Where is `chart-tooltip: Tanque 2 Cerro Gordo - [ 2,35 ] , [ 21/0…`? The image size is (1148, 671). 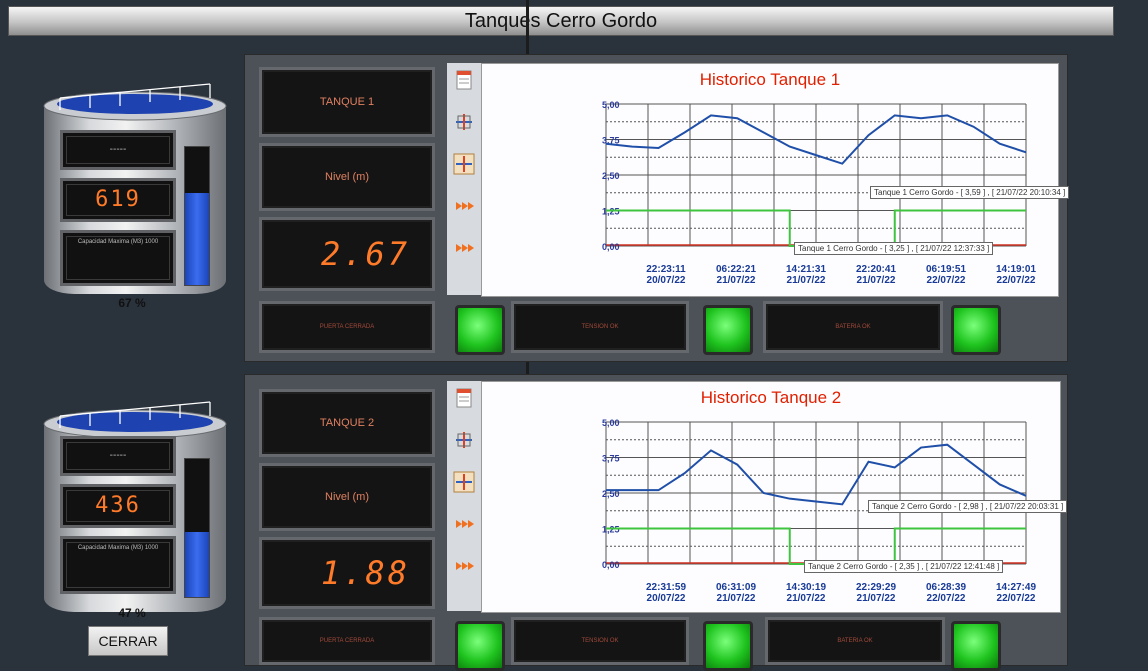 chart-tooltip: Tanque 2 Cerro Gordo - [ 2,35 ] , [ 21/0… is located at coordinates (904, 566).